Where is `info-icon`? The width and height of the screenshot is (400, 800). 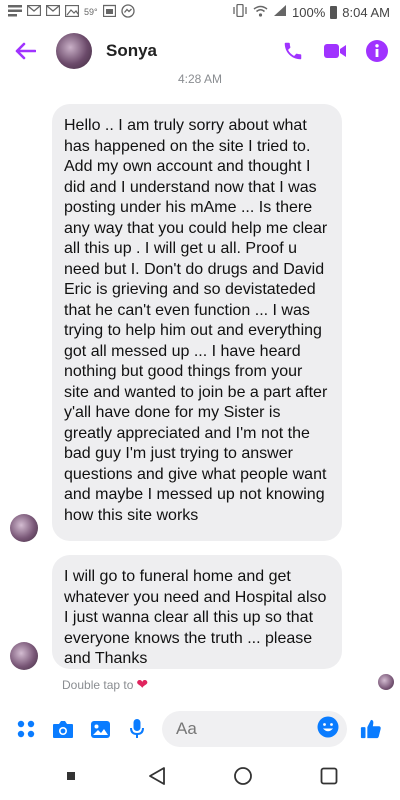
info-icon is located at coordinates (377, 51).